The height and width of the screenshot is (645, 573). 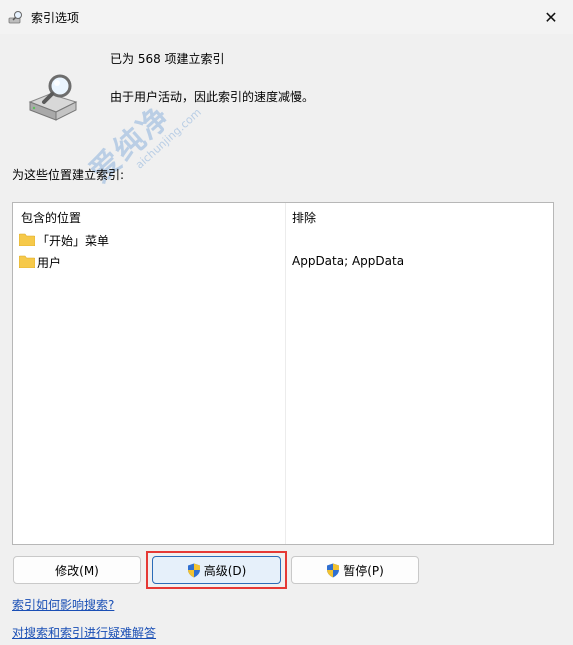 I want to click on list-item: 「开始」菜单, so click(x=283, y=240).